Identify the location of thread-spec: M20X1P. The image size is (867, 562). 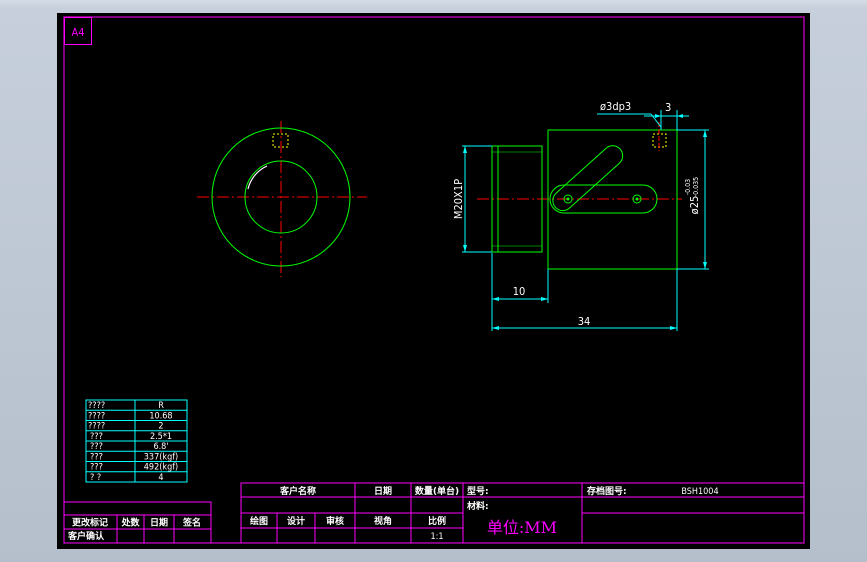
(458, 199).